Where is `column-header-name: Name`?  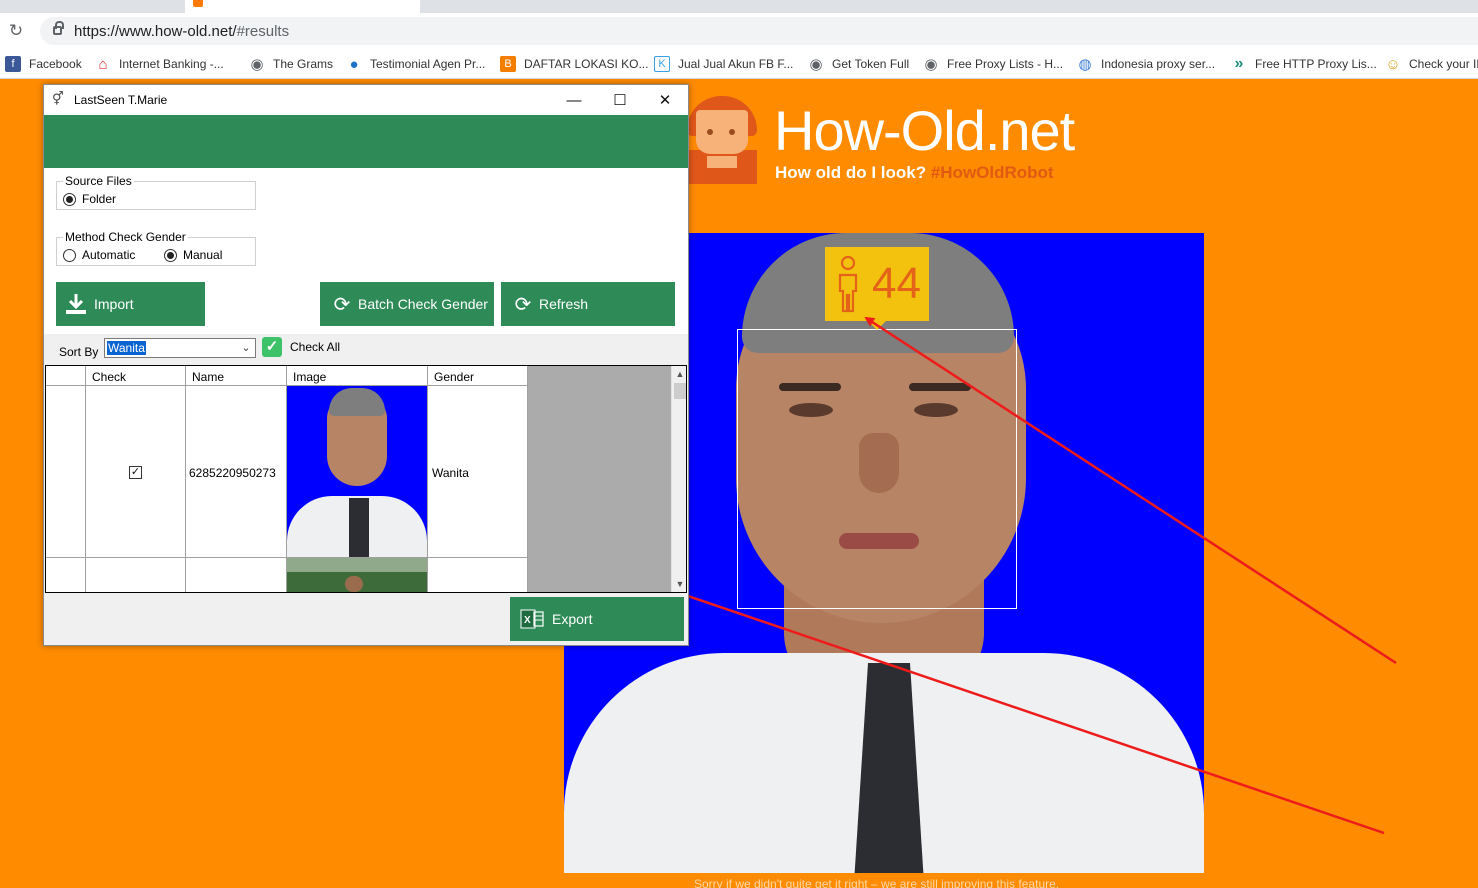
column-header-name: Name is located at coordinates (236, 376).